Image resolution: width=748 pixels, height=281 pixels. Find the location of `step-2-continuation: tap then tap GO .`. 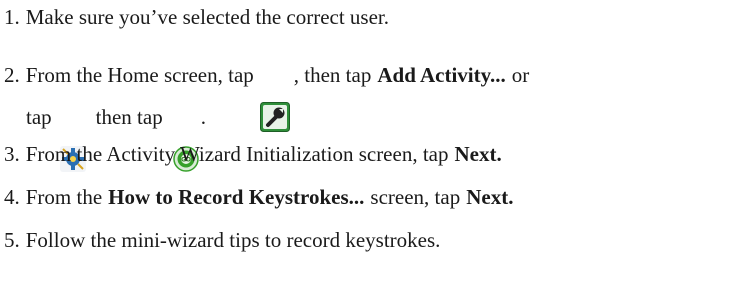

step-2-continuation: tap then tap GO . is located at coordinates (116, 137).